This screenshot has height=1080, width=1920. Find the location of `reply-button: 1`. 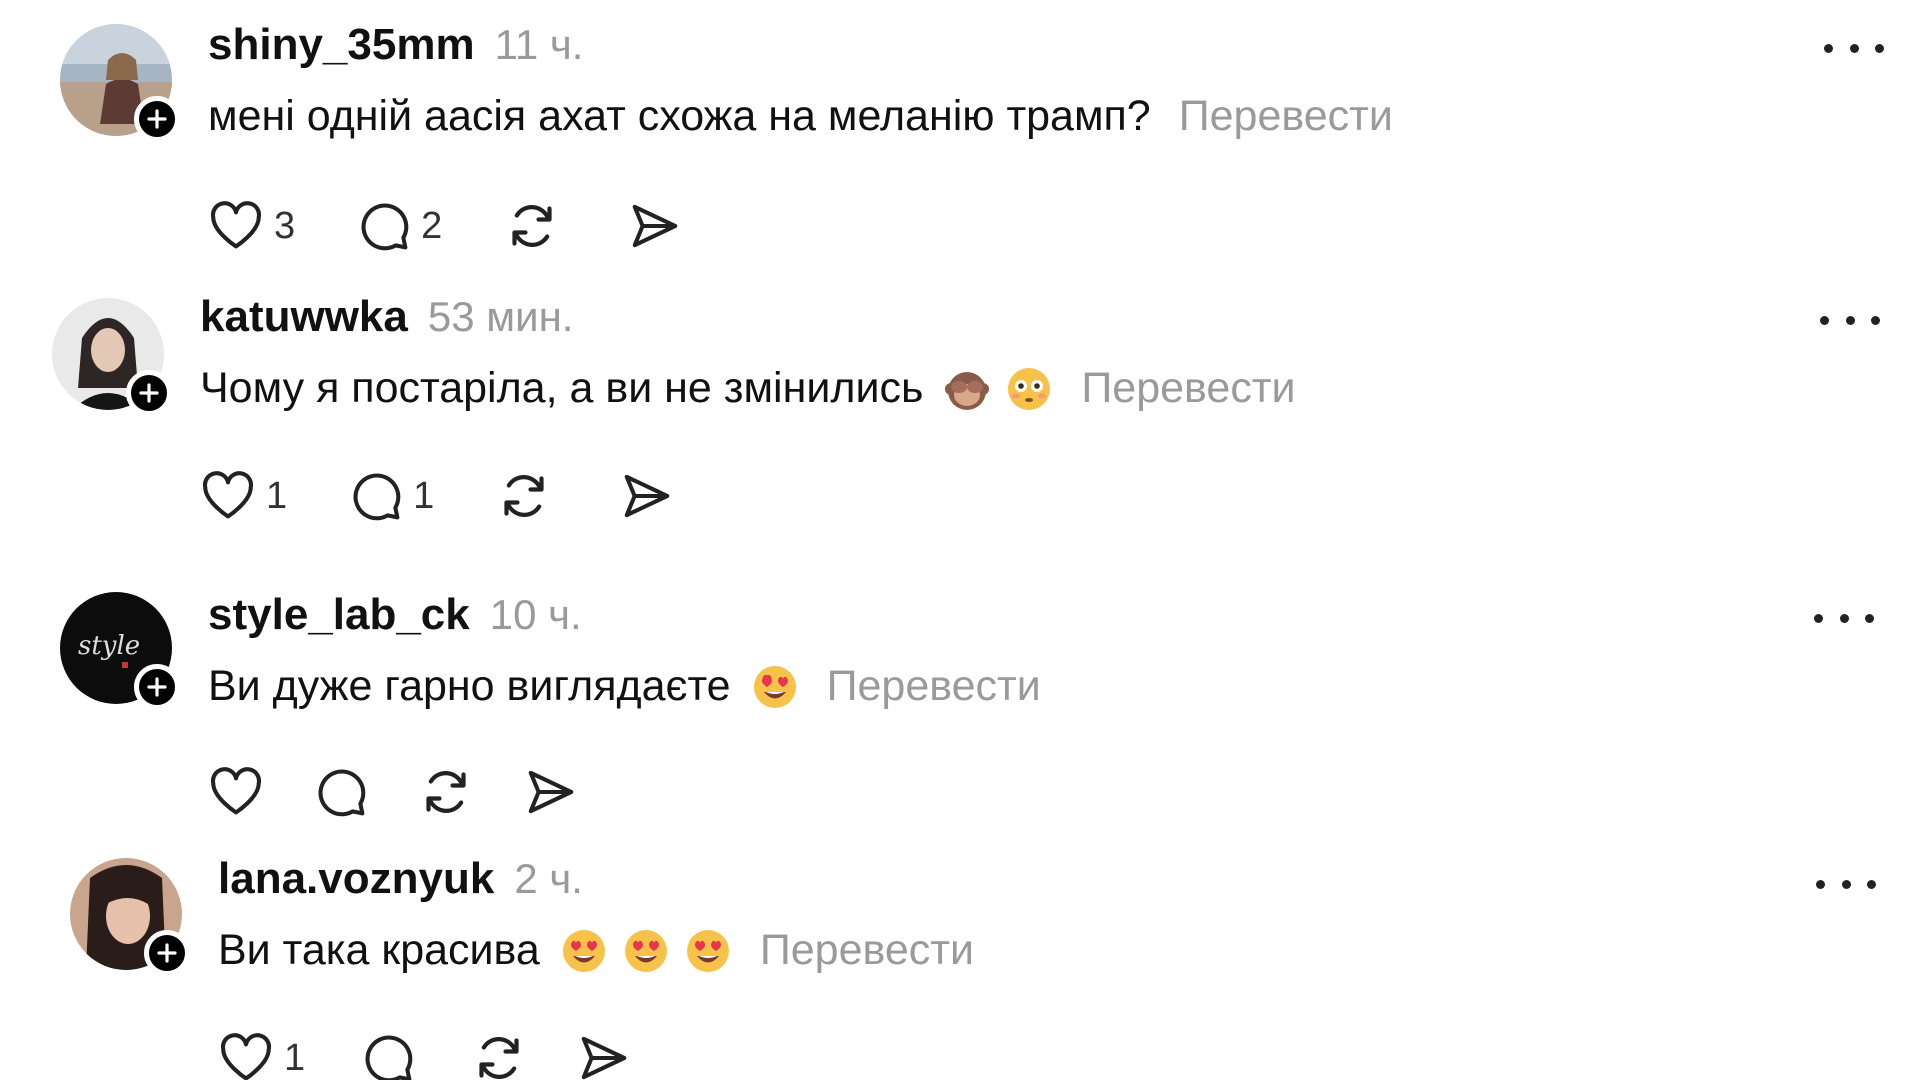

reply-button: 1 is located at coordinates (391, 496).